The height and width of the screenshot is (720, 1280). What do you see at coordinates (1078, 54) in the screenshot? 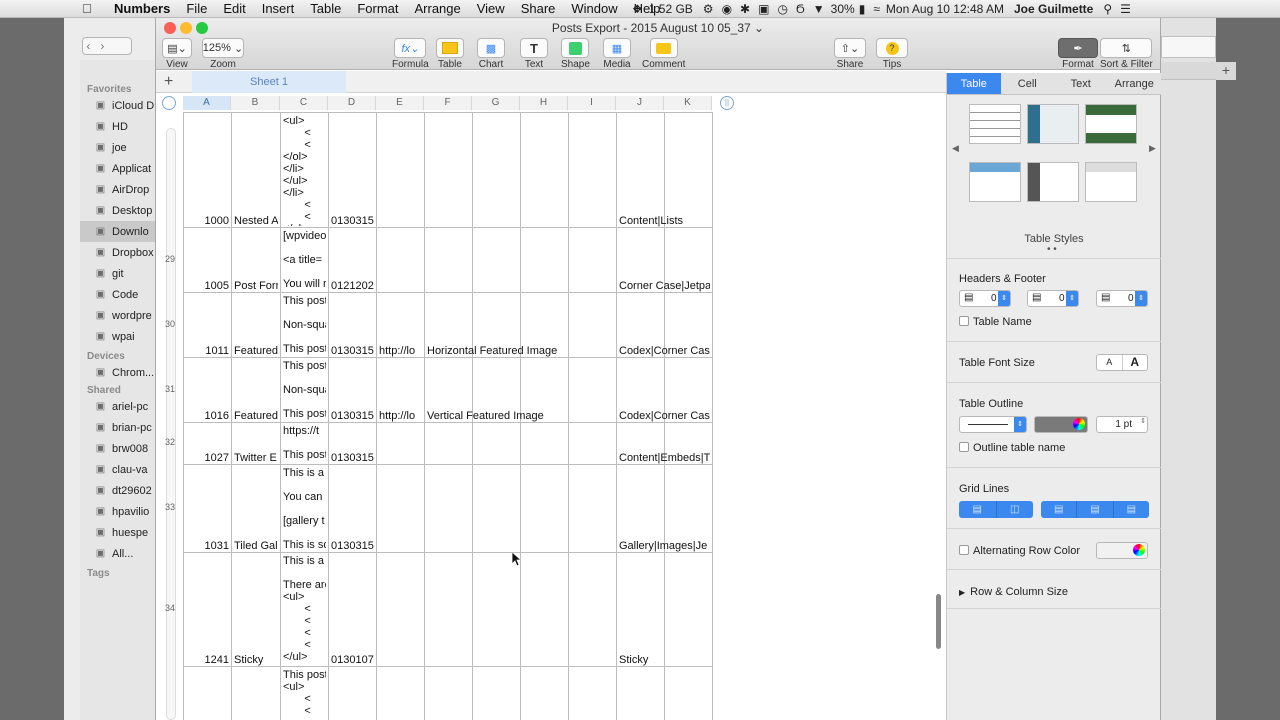
I see `format-button: ✒ Format` at bounding box center [1078, 54].